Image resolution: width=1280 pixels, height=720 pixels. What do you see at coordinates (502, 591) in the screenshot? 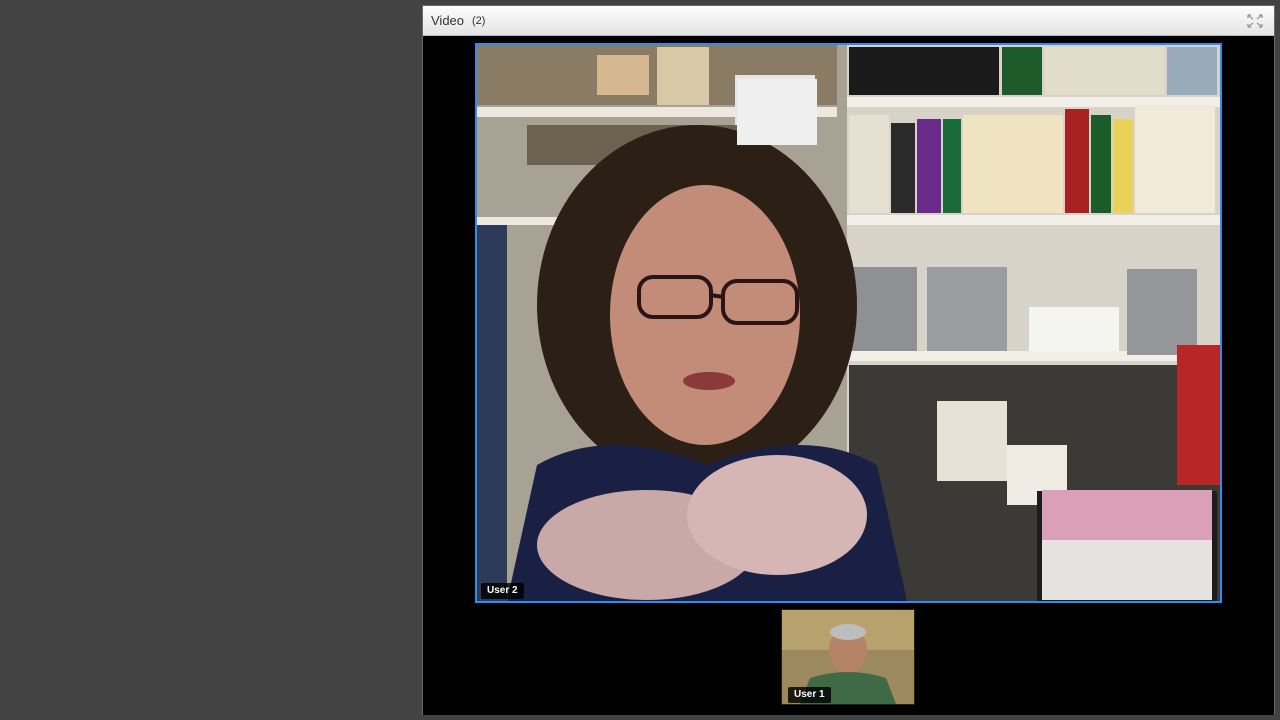
I see `main-participant-label: User 2` at bounding box center [502, 591].